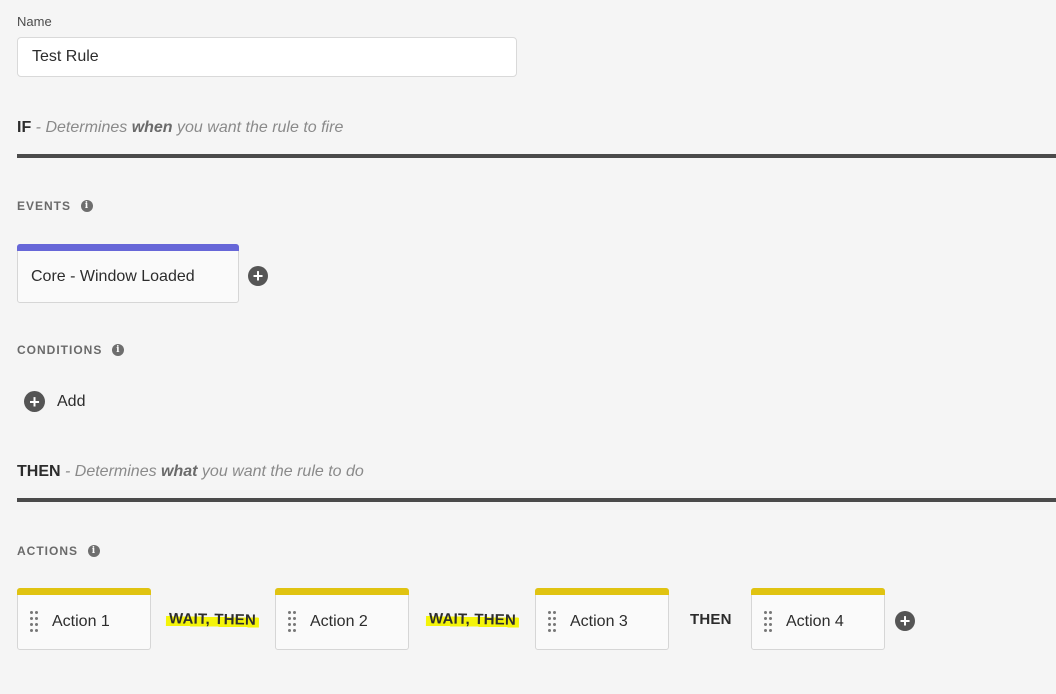 Image resolution: width=1056 pixels, height=694 pixels. Describe the element at coordinates (54, 401) in the screenshot. I see `add-condition-button: + Add` at that location.